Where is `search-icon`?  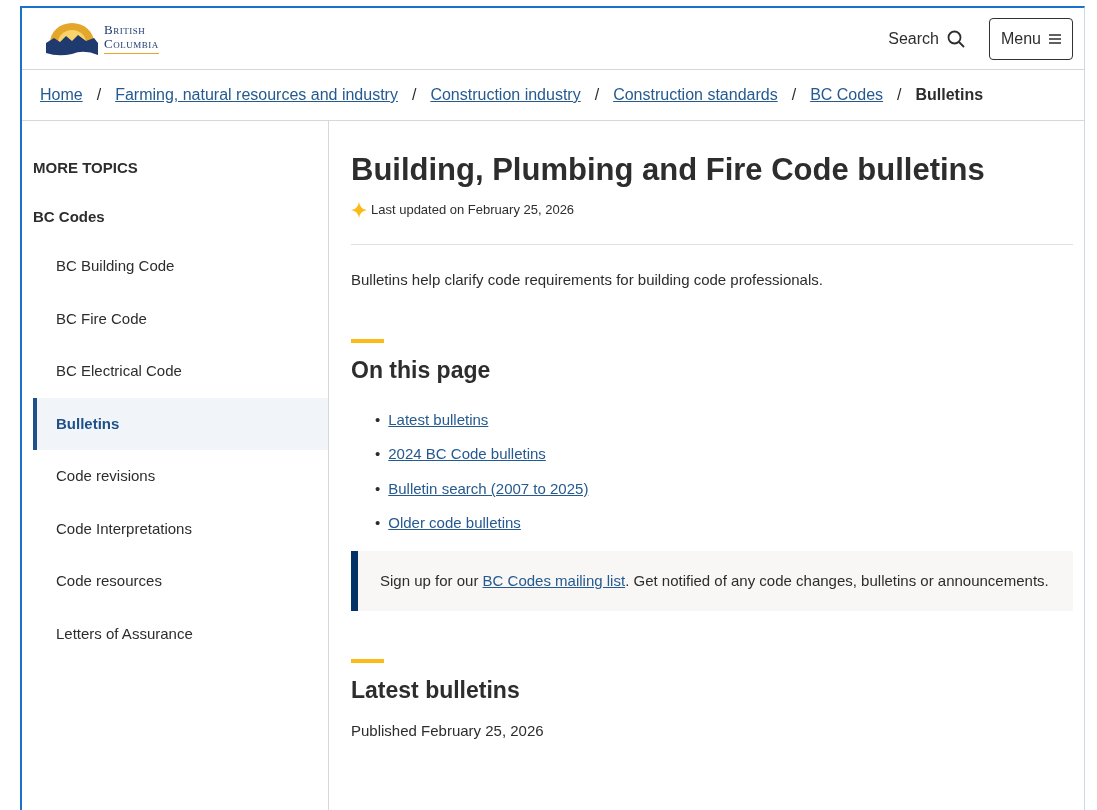
search-icon is located at coordinates (955, 38).